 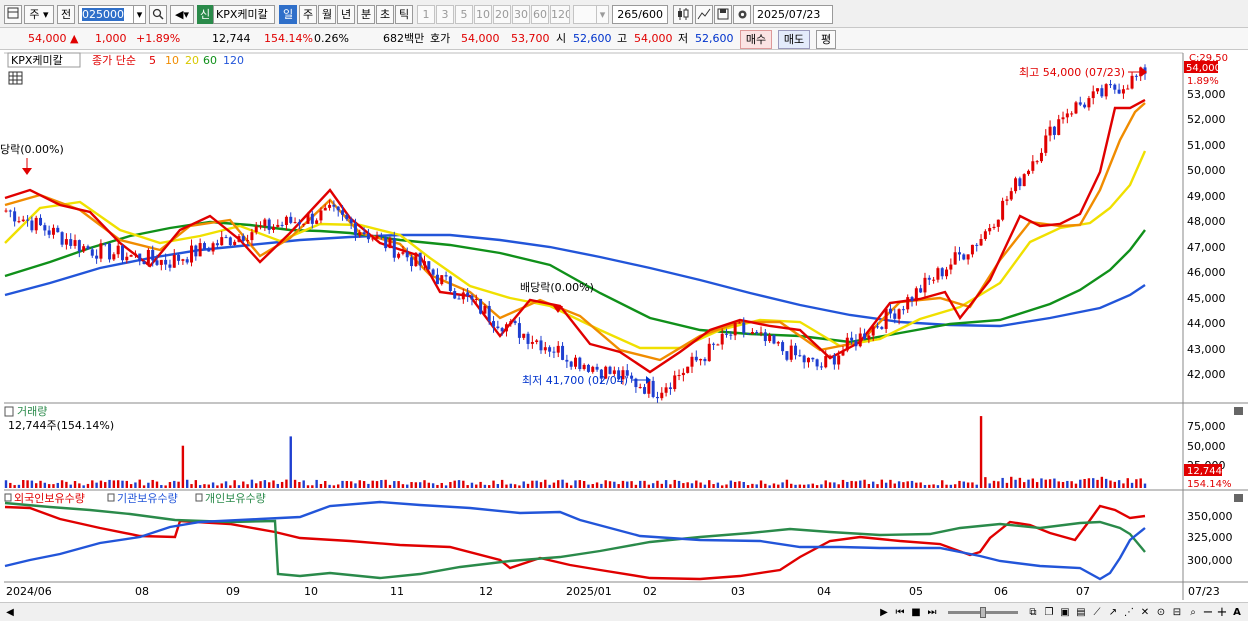 What do you see at coordinates (794, 39) in the screenshot?
I see `sell-button: 매도` at bounding box center [794, 39].